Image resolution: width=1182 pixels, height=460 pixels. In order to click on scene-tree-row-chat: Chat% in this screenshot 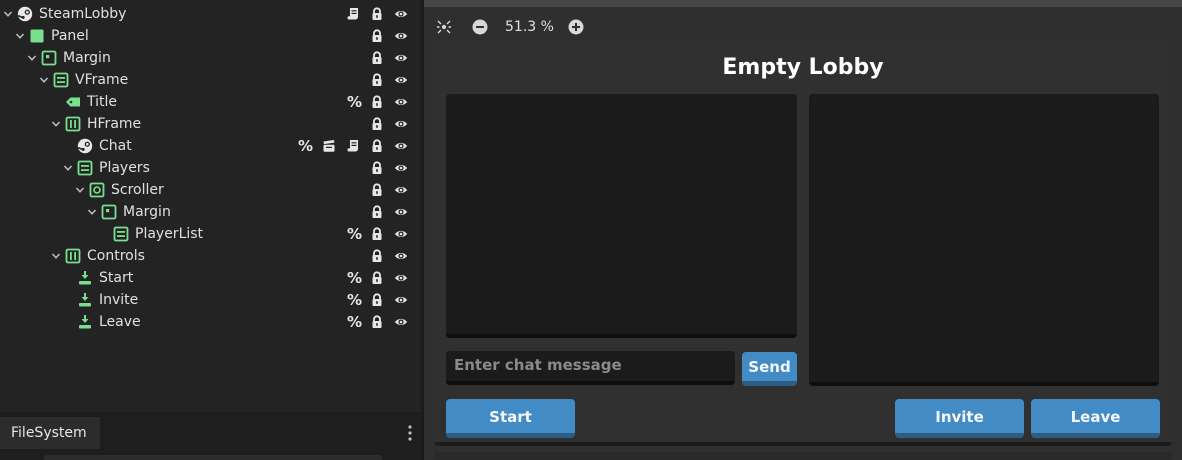, I will do `click(210, 146)`.